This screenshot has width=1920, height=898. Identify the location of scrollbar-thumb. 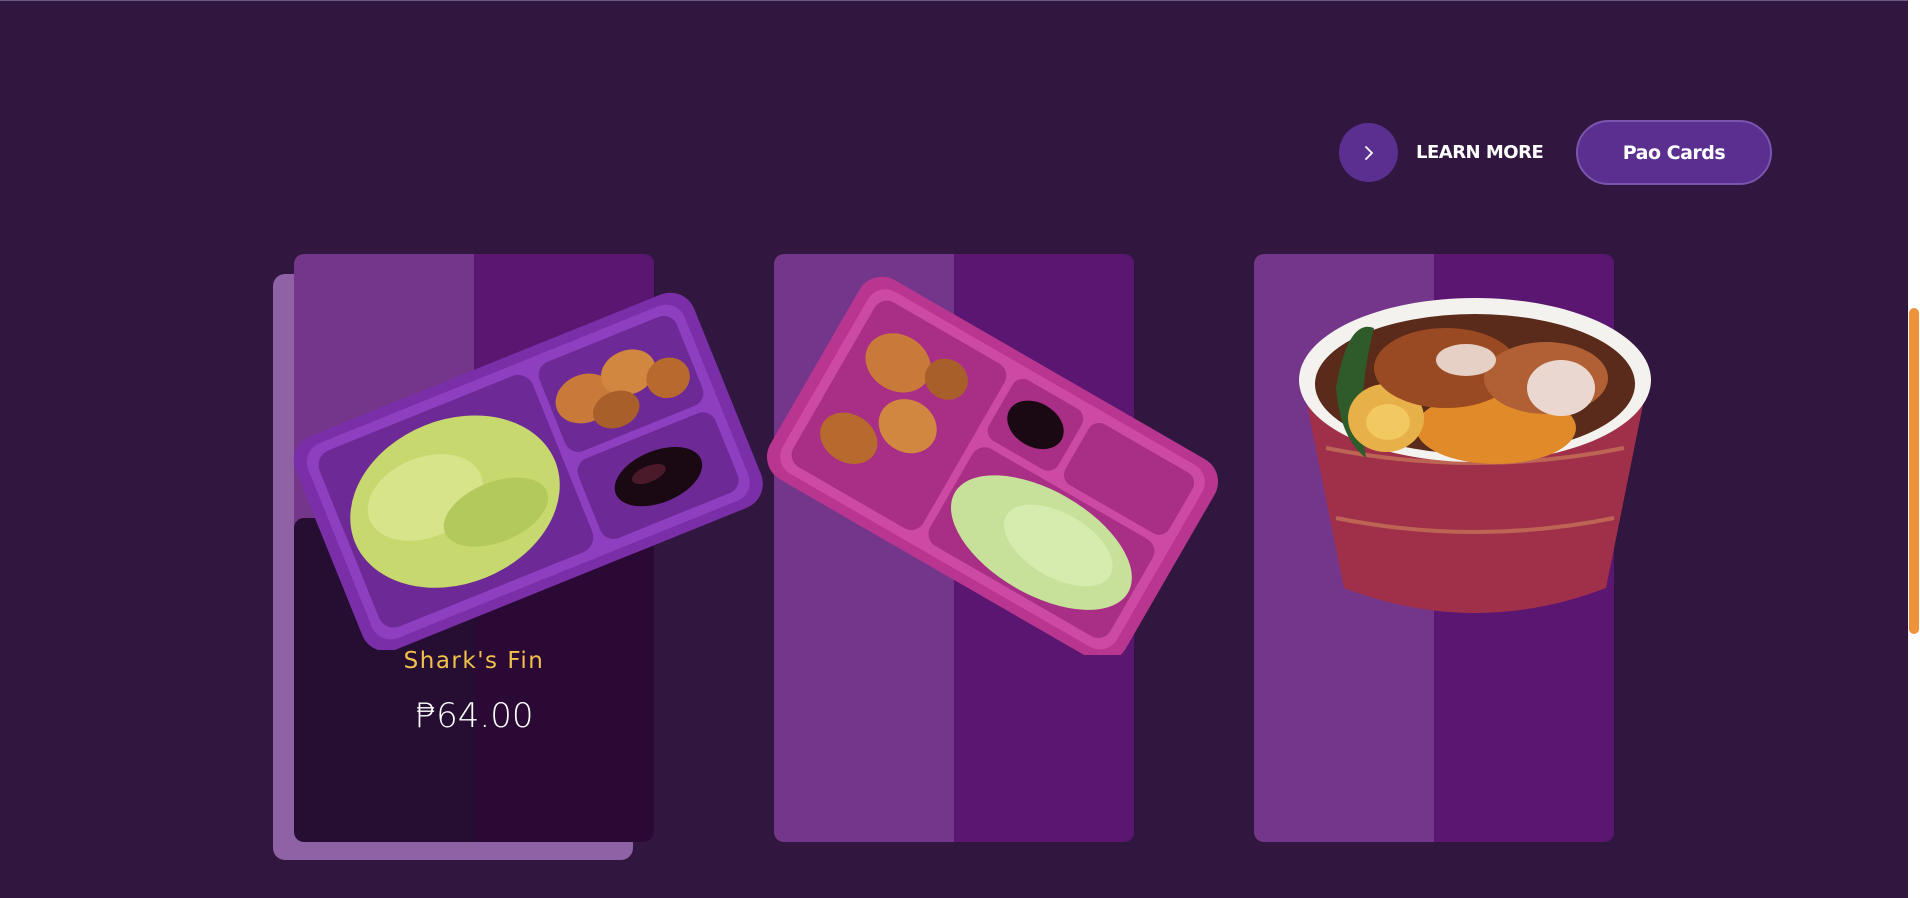
(1914, 471).